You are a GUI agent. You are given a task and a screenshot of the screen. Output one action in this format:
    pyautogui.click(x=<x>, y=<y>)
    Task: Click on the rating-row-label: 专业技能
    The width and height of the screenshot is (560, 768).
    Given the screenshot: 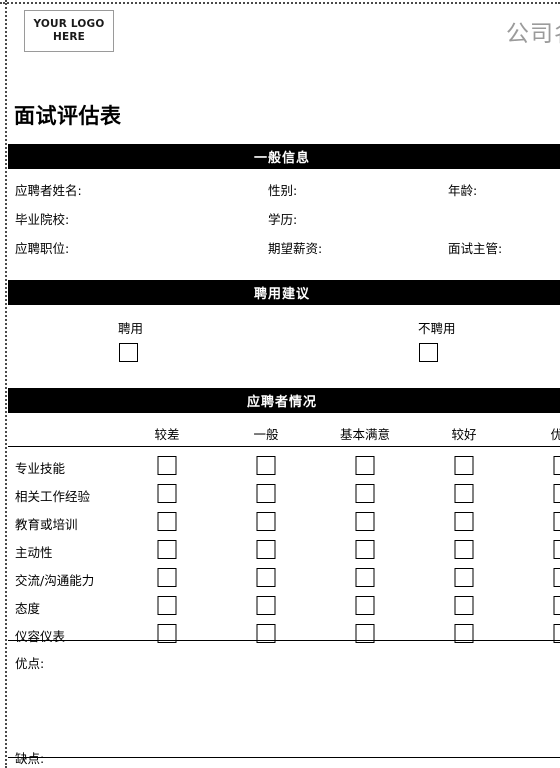 What is the action you would take?
    pyautogui.click(x=40, y=468)
    